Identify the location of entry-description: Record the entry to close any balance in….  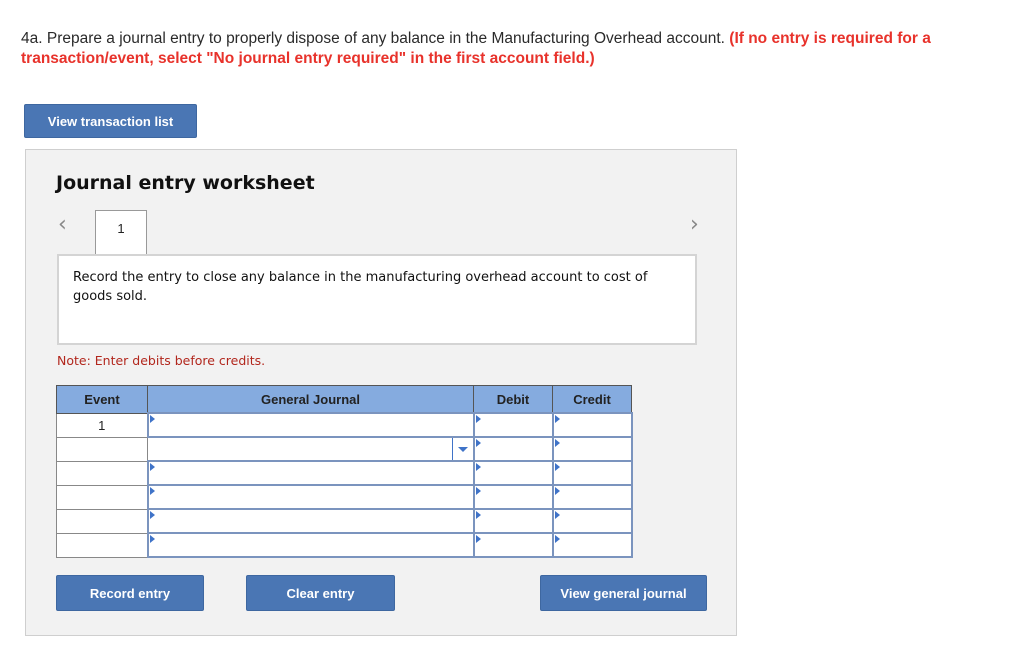
(377, 299).